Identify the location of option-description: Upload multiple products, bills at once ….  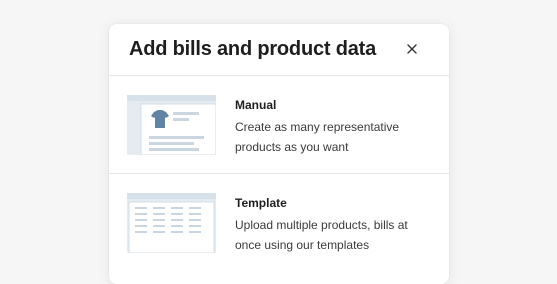
(321, 235).